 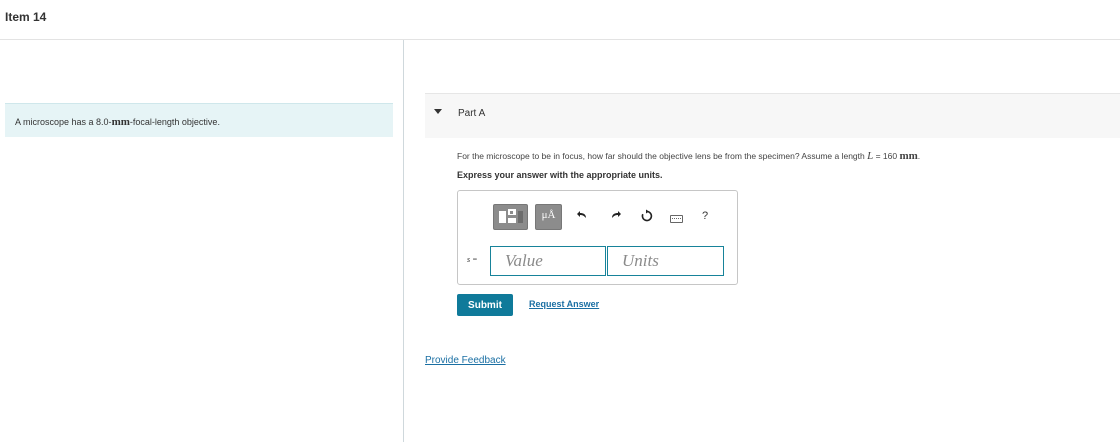 What do you see at coordinates (26, 17) in the screenshot?
I see `item-title: Item 14` at bounding box center [26, 17].